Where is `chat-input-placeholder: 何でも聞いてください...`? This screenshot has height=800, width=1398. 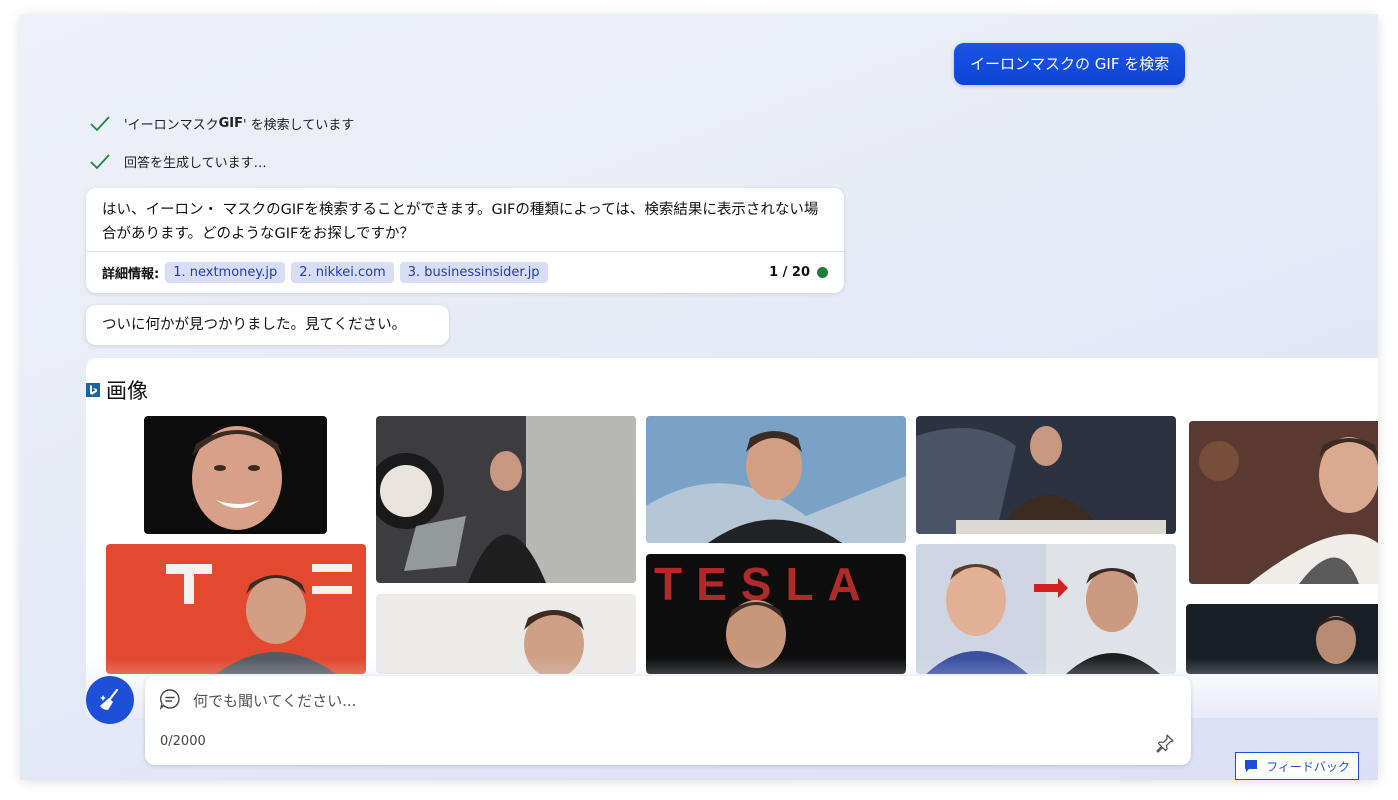
chat-input-placeholder: 何でも聞いてください... is located at coordinates (274, 700).